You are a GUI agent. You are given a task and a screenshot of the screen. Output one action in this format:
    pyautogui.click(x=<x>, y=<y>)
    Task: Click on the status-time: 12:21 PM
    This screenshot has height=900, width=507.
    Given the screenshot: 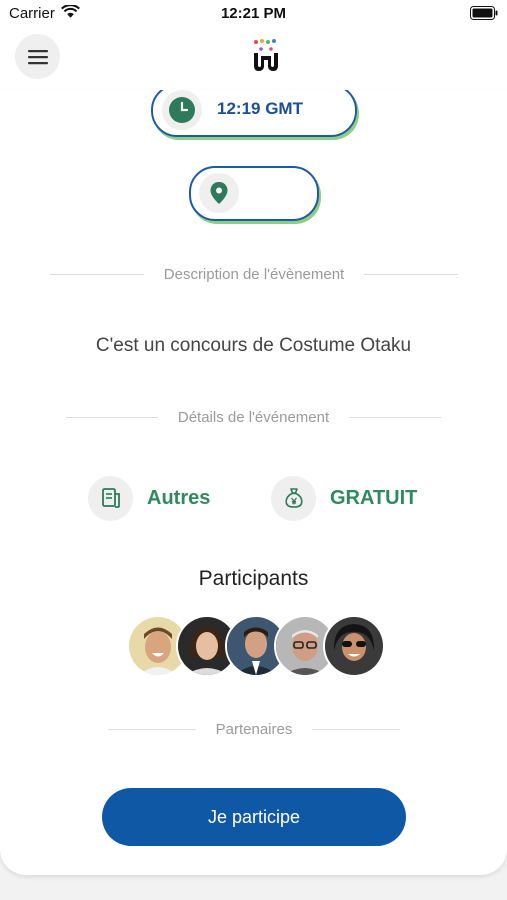 What is the action you would take?
    pyautogui.click(x=253, y=13)
    